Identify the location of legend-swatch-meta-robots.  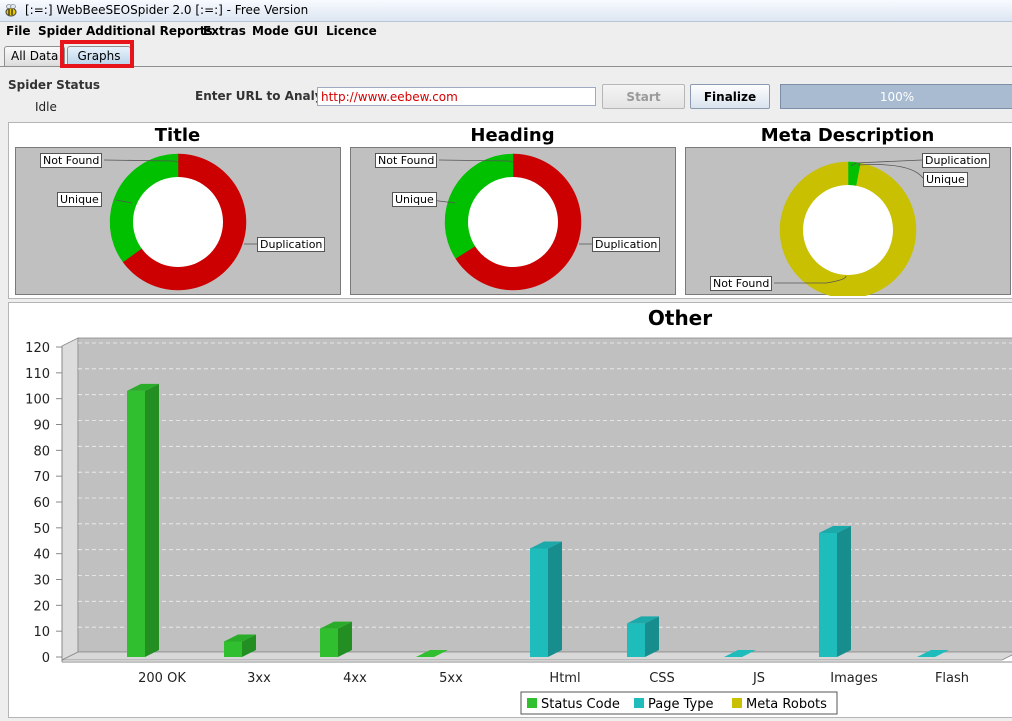
(737, 703).